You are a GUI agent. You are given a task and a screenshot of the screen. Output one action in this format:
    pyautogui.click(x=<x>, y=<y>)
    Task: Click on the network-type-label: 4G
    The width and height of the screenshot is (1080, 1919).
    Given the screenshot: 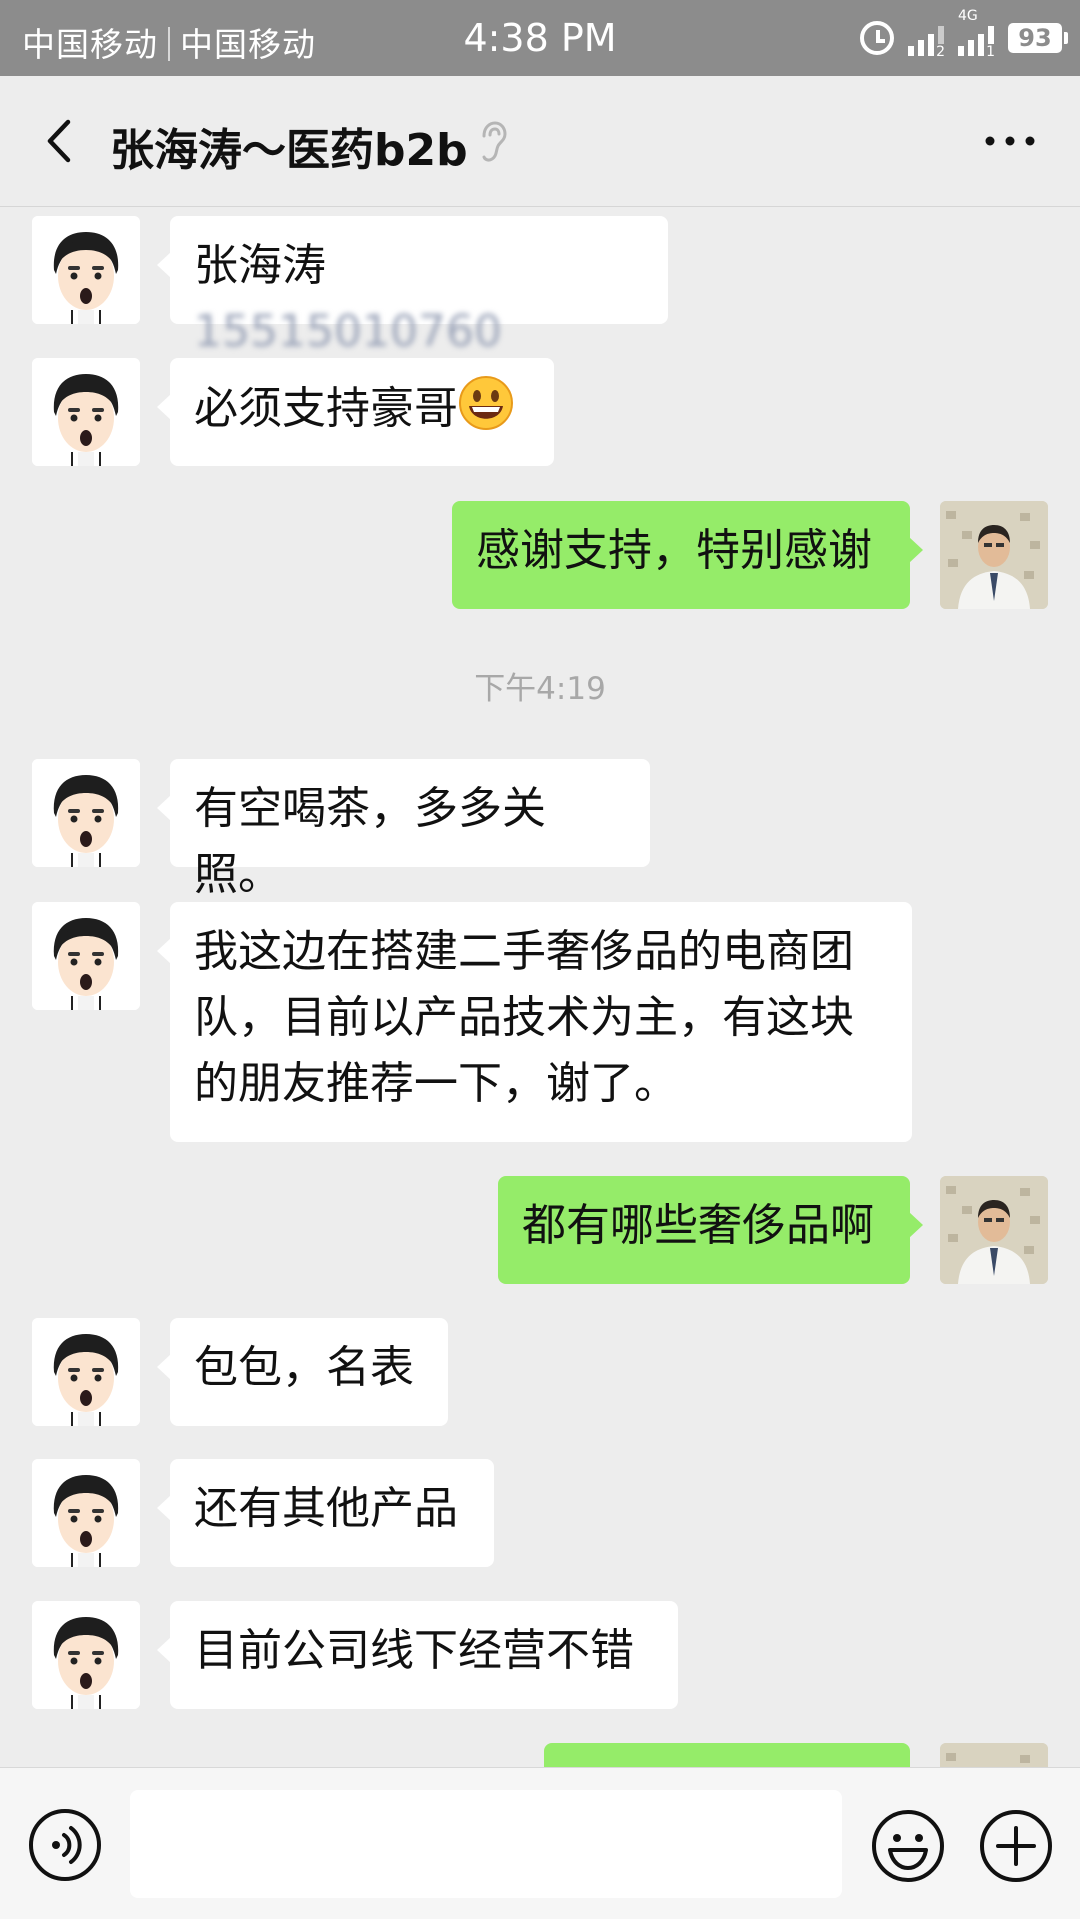 What is the action you would take?
    pyautogui.click(x=968, y=16)
    